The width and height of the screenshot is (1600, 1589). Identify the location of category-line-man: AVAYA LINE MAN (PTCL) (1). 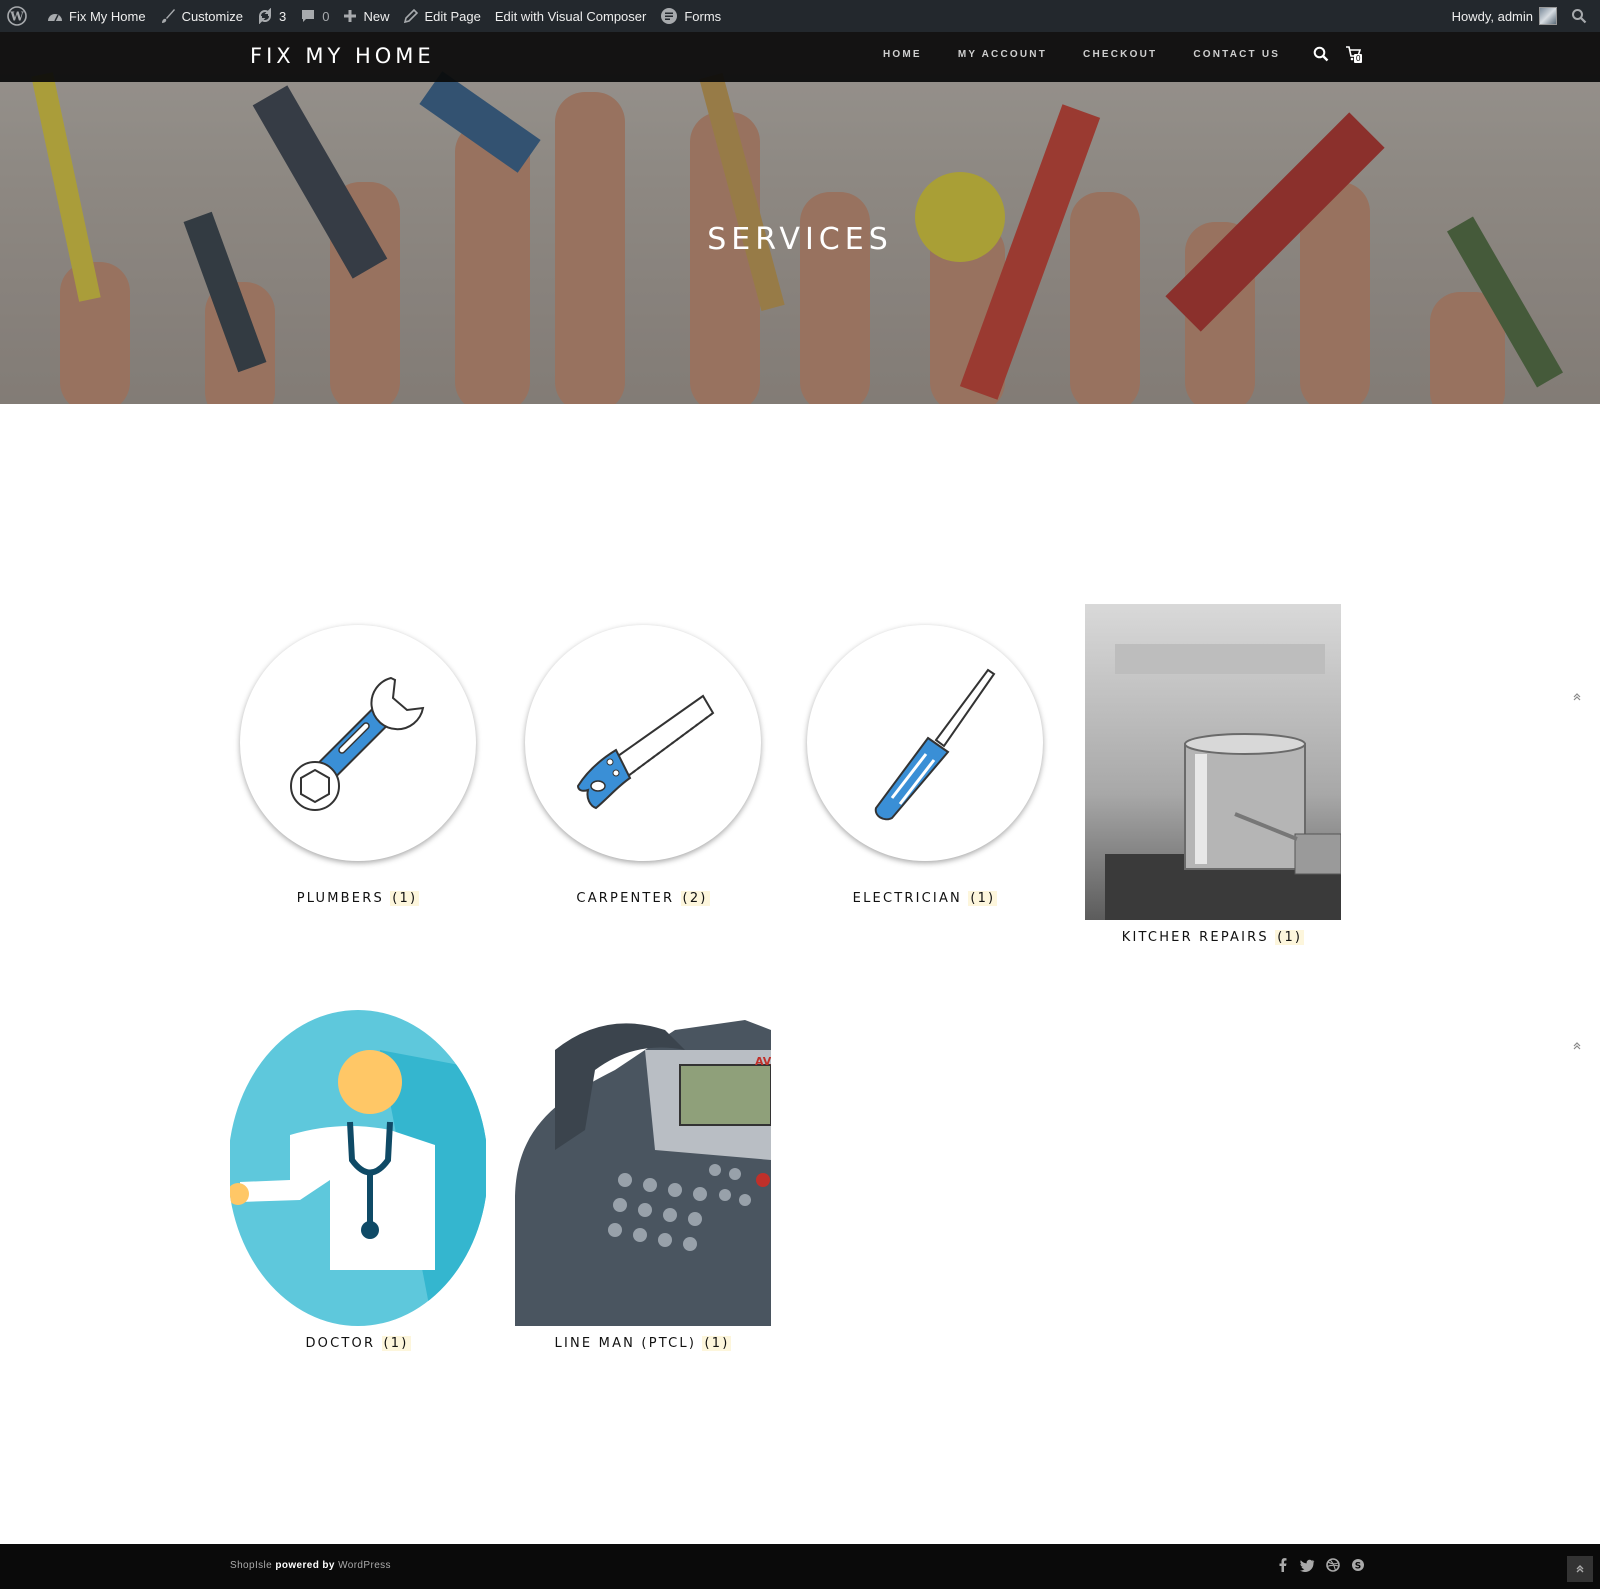
(643, 1180).